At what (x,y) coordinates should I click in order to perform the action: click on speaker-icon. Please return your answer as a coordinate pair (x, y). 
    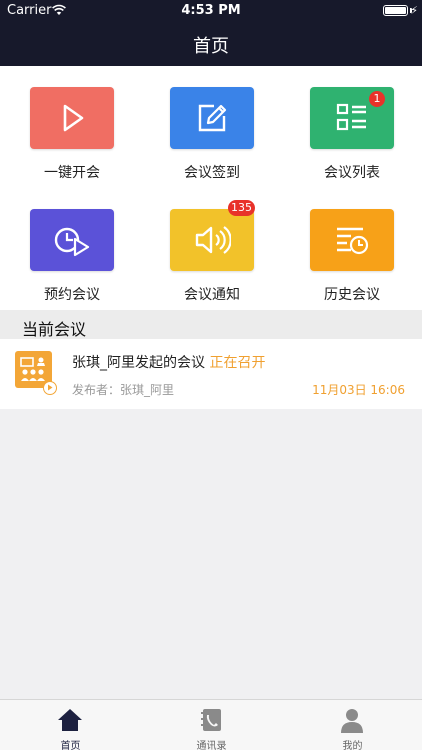
    Looking at the image, I should click on (213, 240).